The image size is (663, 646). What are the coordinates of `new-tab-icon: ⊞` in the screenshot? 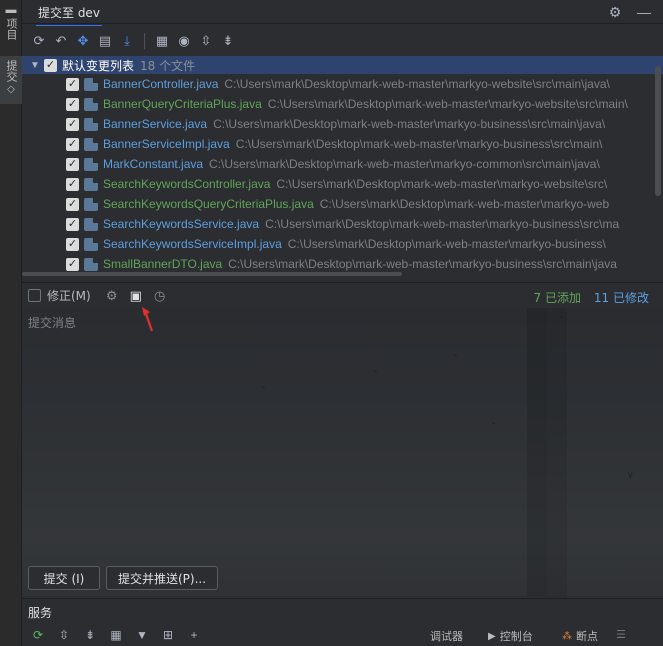 It's located at (168, 635).